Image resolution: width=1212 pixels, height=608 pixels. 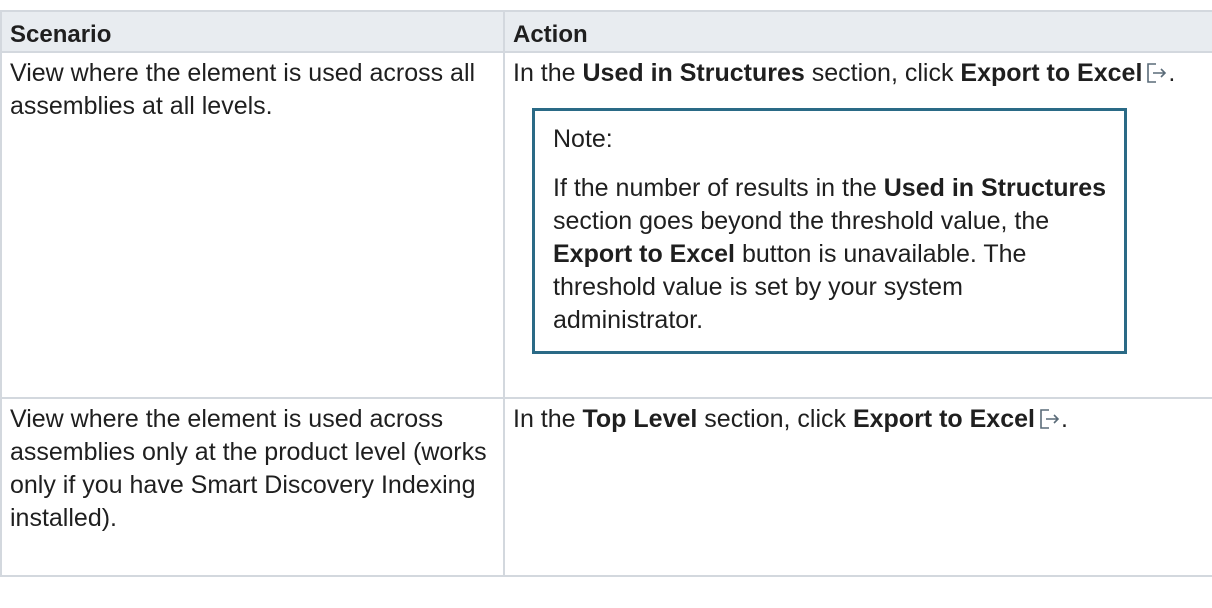 I want to click on section-name-used-in-structures: Used in Structures, so click(x=693, y=73).